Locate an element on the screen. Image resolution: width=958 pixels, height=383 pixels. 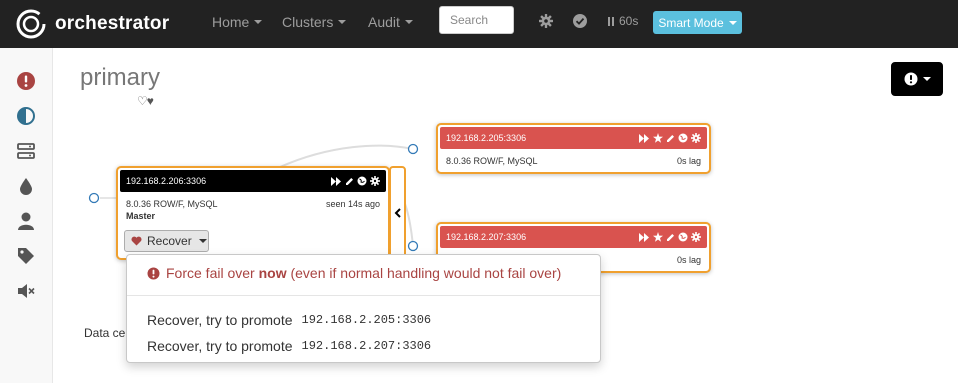
instance-header: 192.168.2.207:3306 is located at coordinates (573, 237).